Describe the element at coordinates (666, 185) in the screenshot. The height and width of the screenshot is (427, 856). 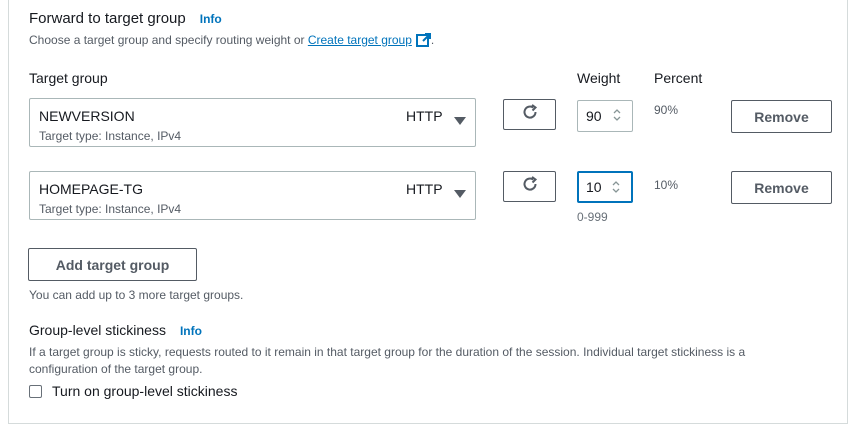
I see `percent-value: 10%` at that location.